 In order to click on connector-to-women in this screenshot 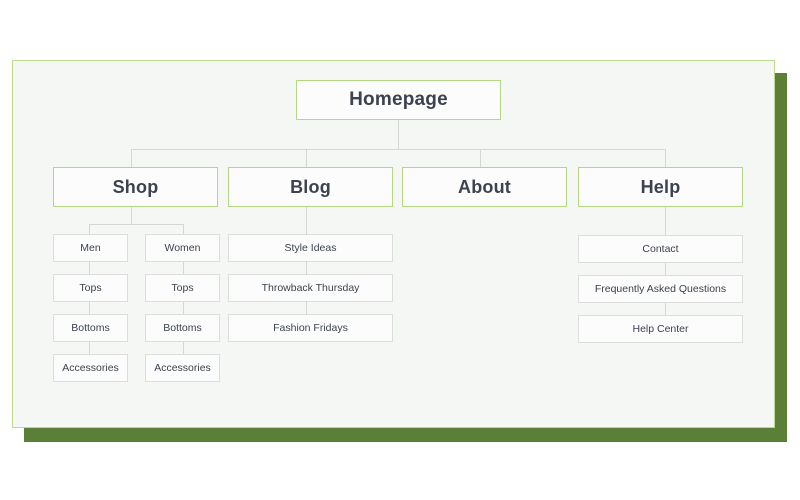, I will do `click(183, 229)`.